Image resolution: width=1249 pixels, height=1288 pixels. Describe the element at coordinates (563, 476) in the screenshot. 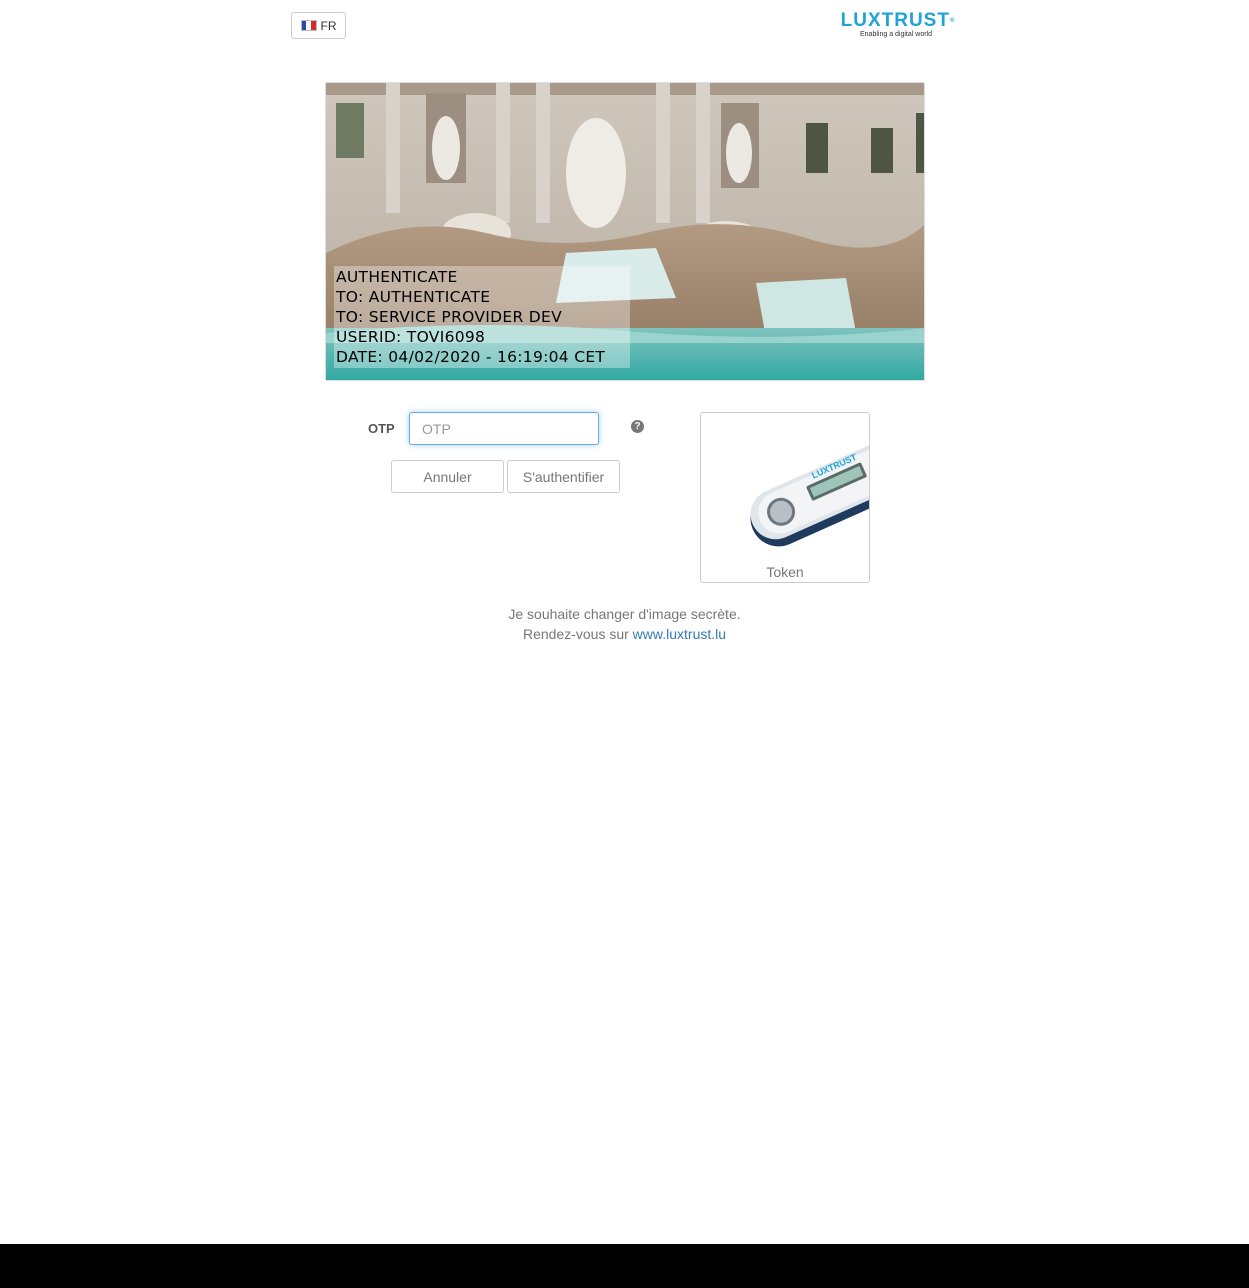

I see `authenticate-button: S'authentifier` at that location.